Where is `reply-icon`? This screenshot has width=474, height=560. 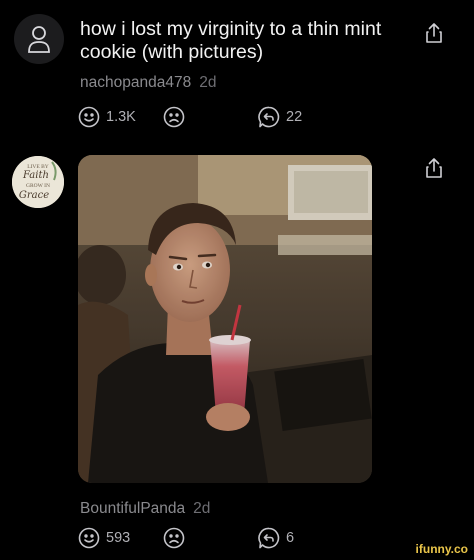
reply-icon is located at coordinates (269, 538).